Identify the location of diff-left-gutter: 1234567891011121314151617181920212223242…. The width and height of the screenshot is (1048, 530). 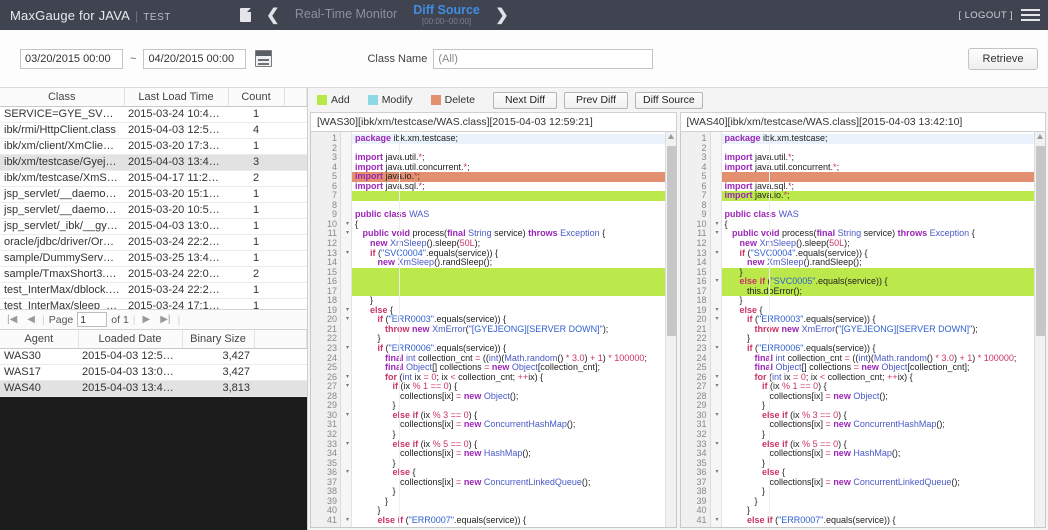
(330, 329).